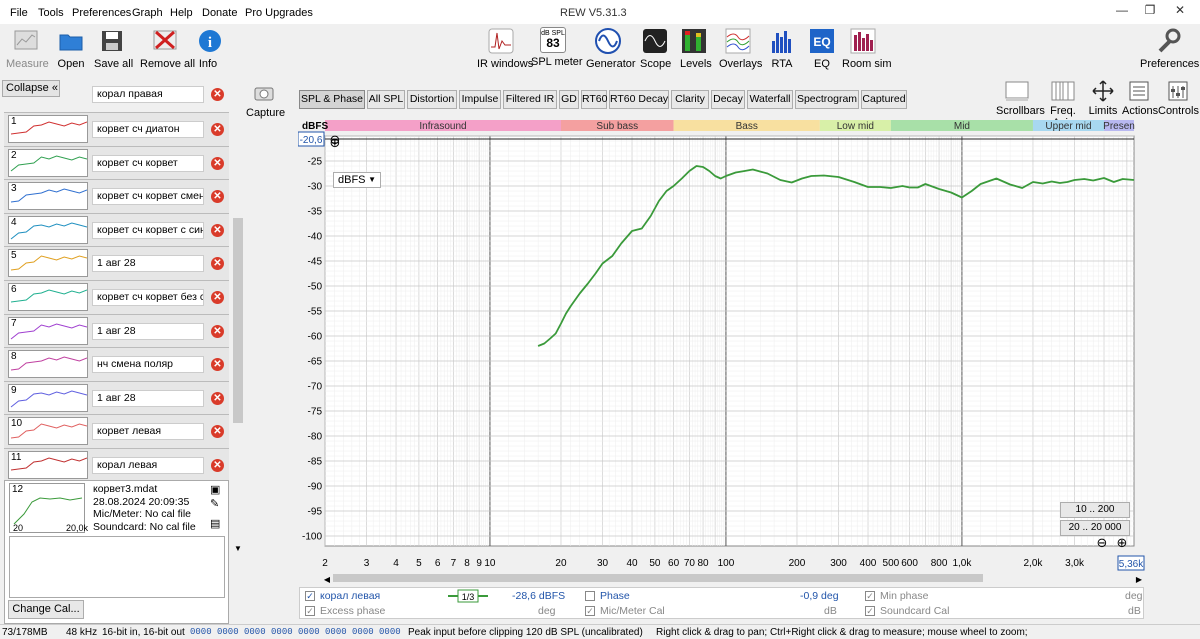  What do you see at coordinates (19, 13) in the screenshot?
I see `menu-file: File` at bounding box center [19, 13].